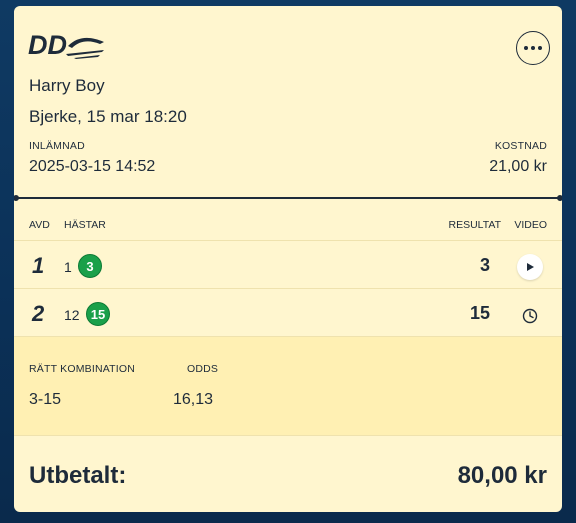 The height and width of the screenshot is (523, 576). What do you see at coordinates (193, 399) in the screenshot?
I see `odds-value: 16,13` at bounding box center [193, 399].